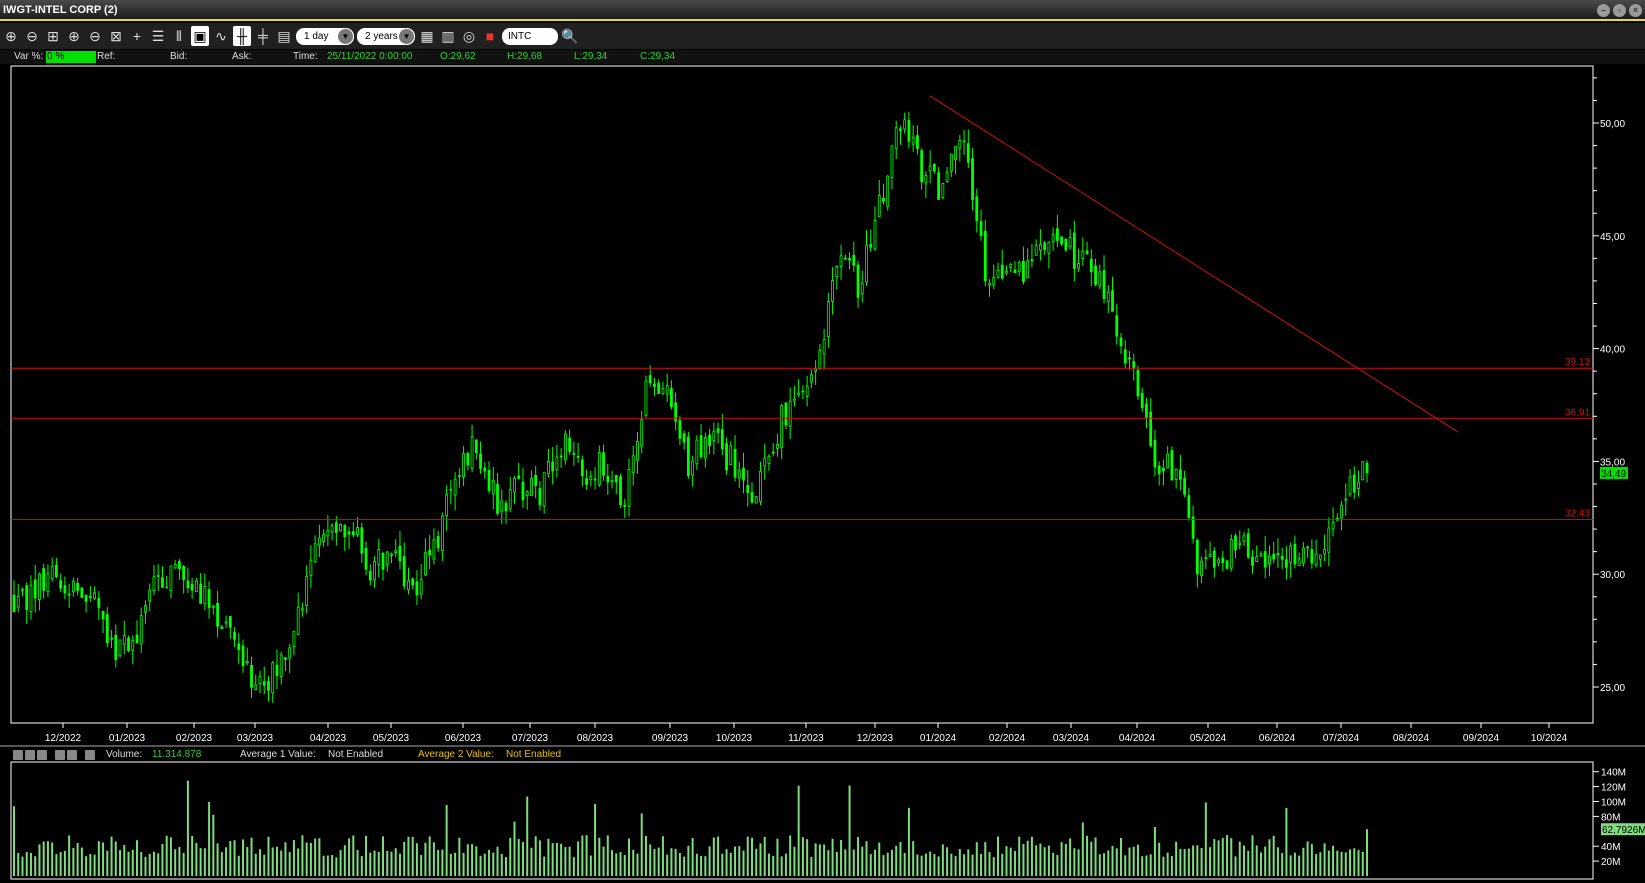 The image size is (1645, 883). I want to click on refresh-icon: ◎, so click(469, 36).